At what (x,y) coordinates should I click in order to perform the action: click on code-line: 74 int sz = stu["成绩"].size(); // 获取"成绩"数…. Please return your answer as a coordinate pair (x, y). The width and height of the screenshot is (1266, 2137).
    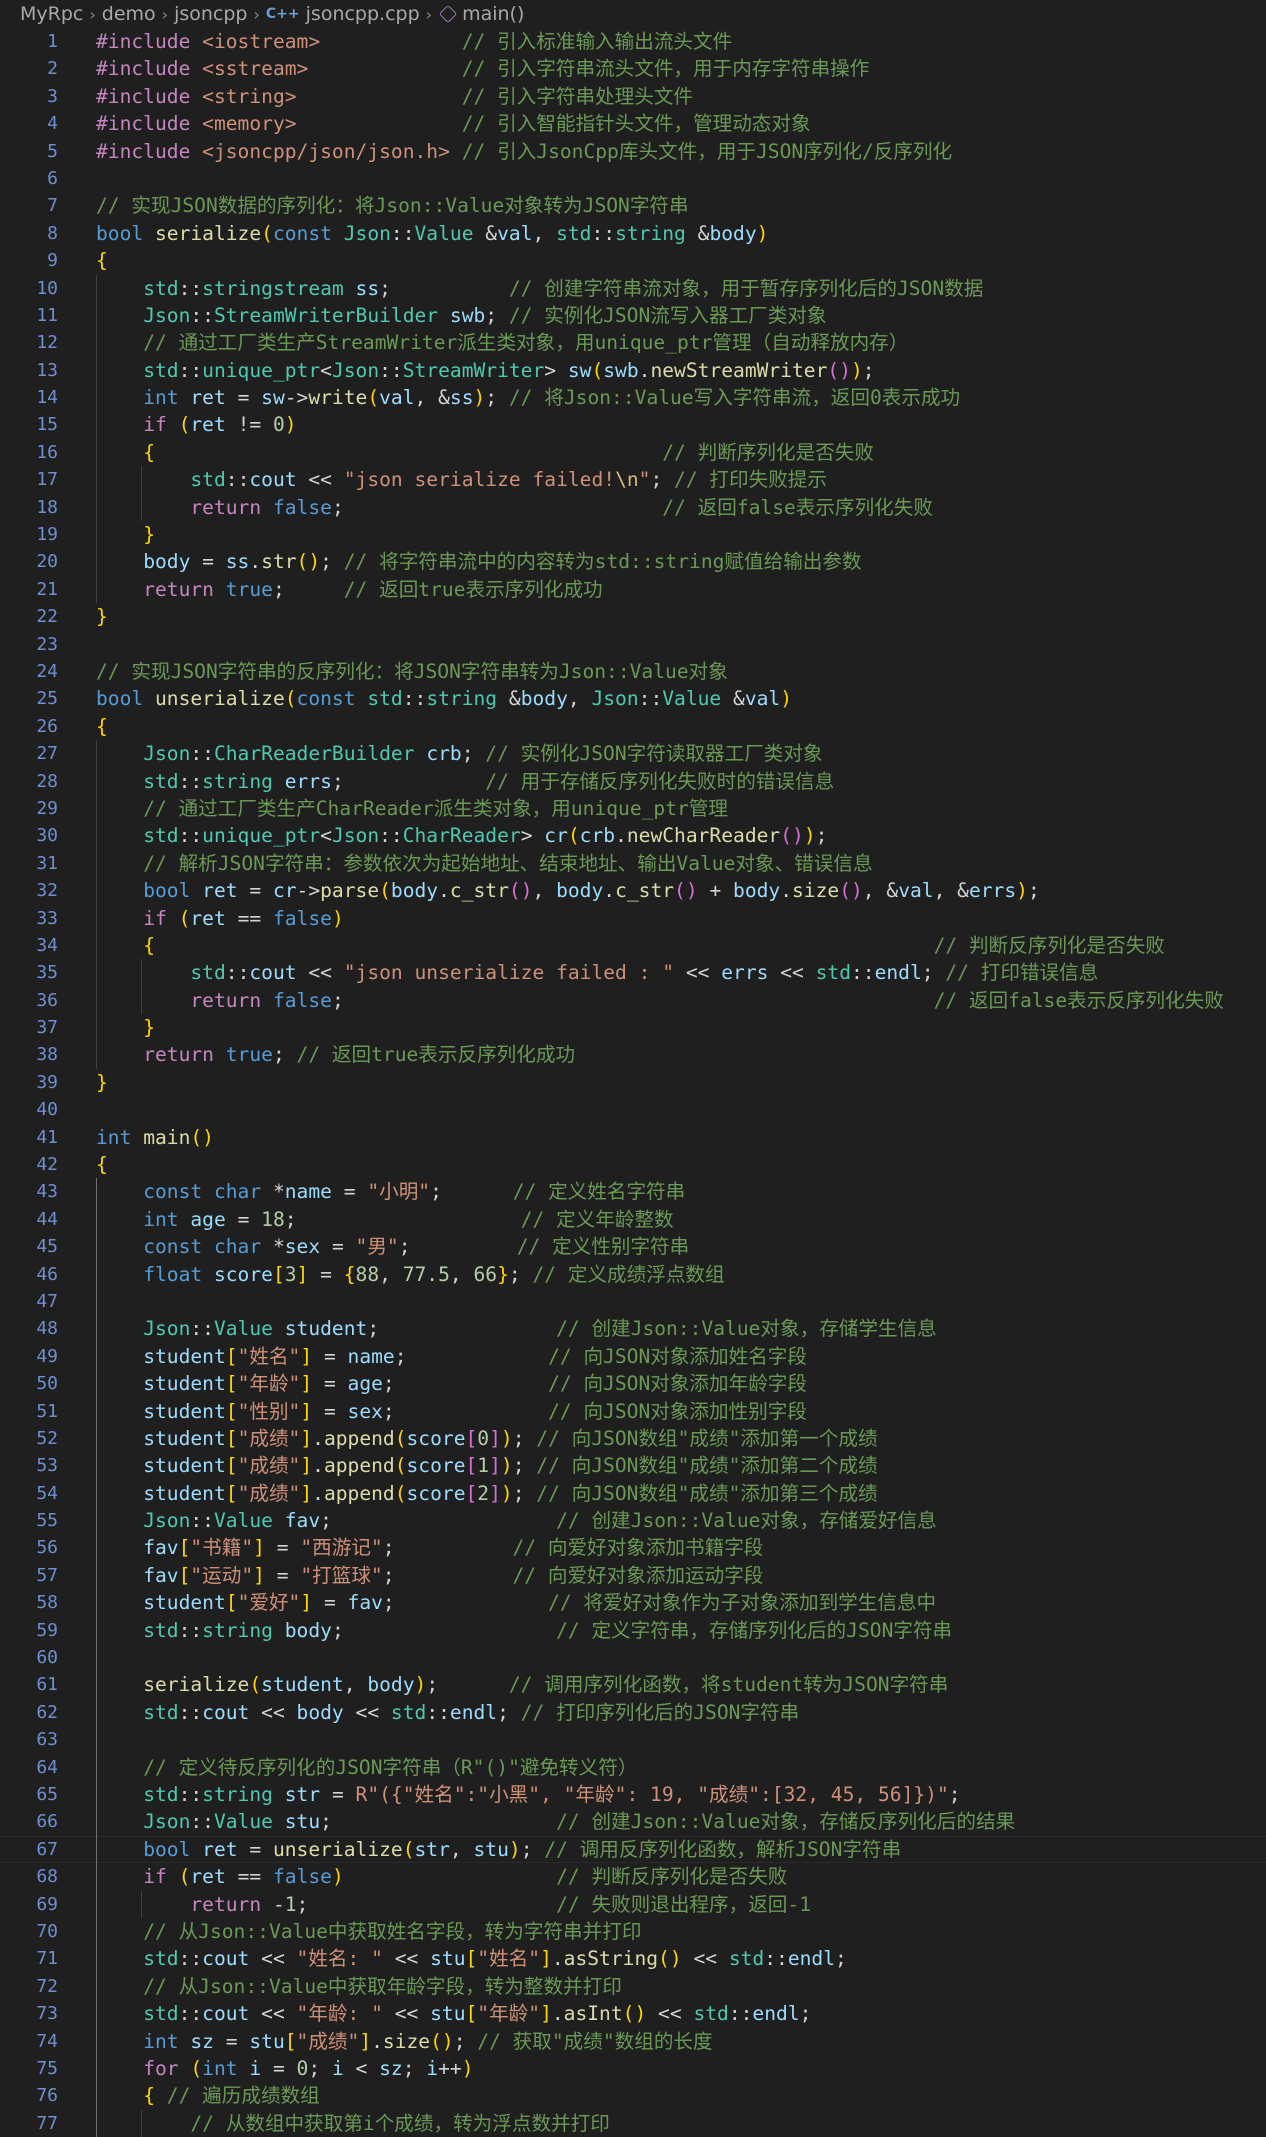
    Looking at the image, I should click on (633, 2041).